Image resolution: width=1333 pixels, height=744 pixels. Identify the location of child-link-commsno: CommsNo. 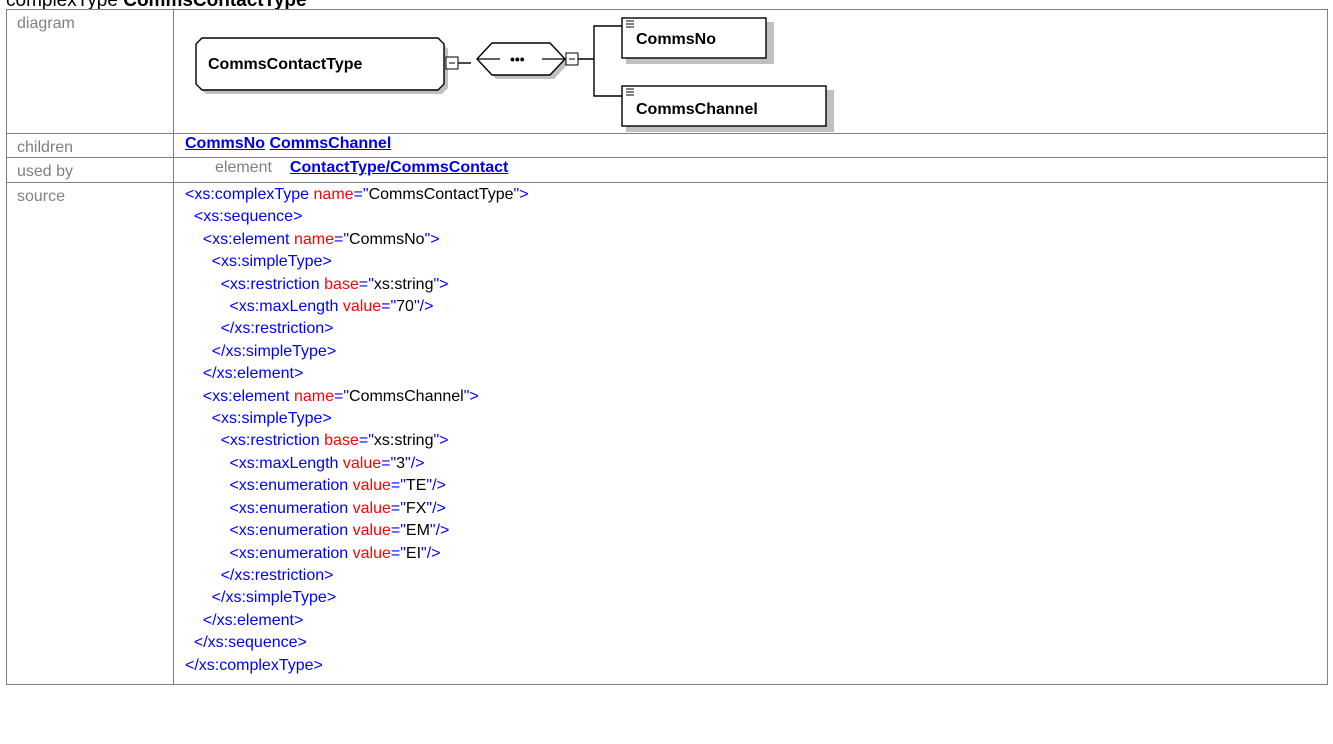
(225, 143).